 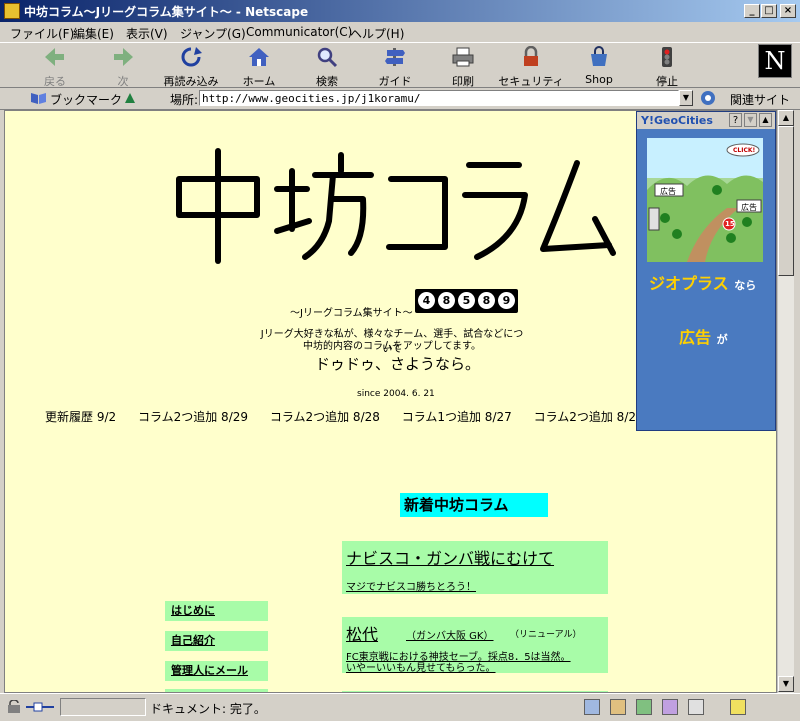 What do you see at coordinates (788, 11) in the screenshot?
I see `close-button: ×` at bounding box center [788, 11].